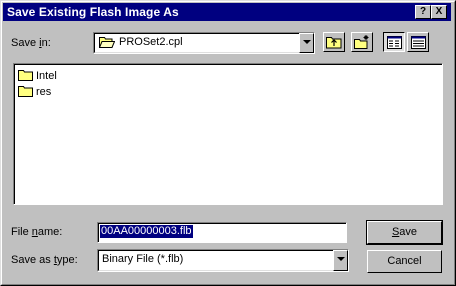 Image resolution: width=456 pixels, height=286 pixels. What do you see at coordinates (44, 92) in the screenshot?
I see `list-item-label: res` at bounding box center [44, 92].